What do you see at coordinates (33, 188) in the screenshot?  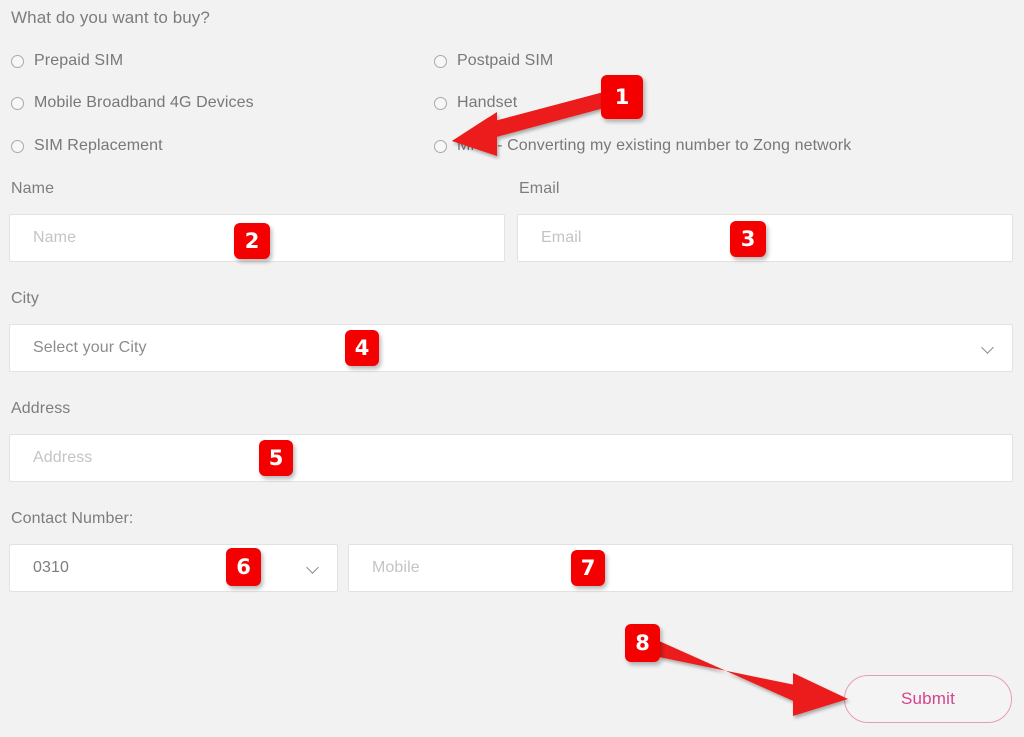 I see `name-label: Name` at bounding box center [33, 188].